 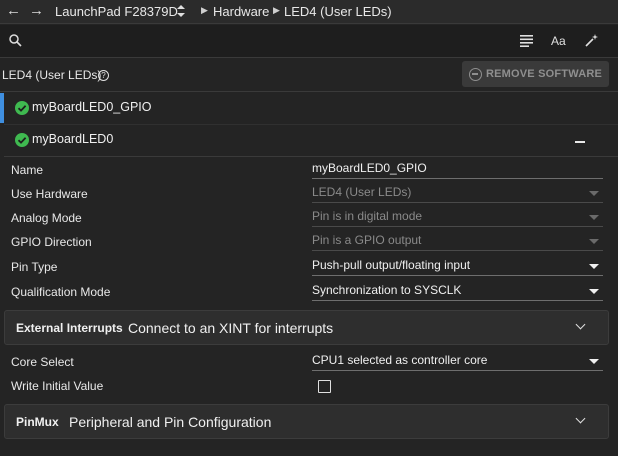 What do you see at coordinates (369, 168) in the screenshot?
I see `name-value: myBoardLED0_GPIO` at bounding box center [369, 168].